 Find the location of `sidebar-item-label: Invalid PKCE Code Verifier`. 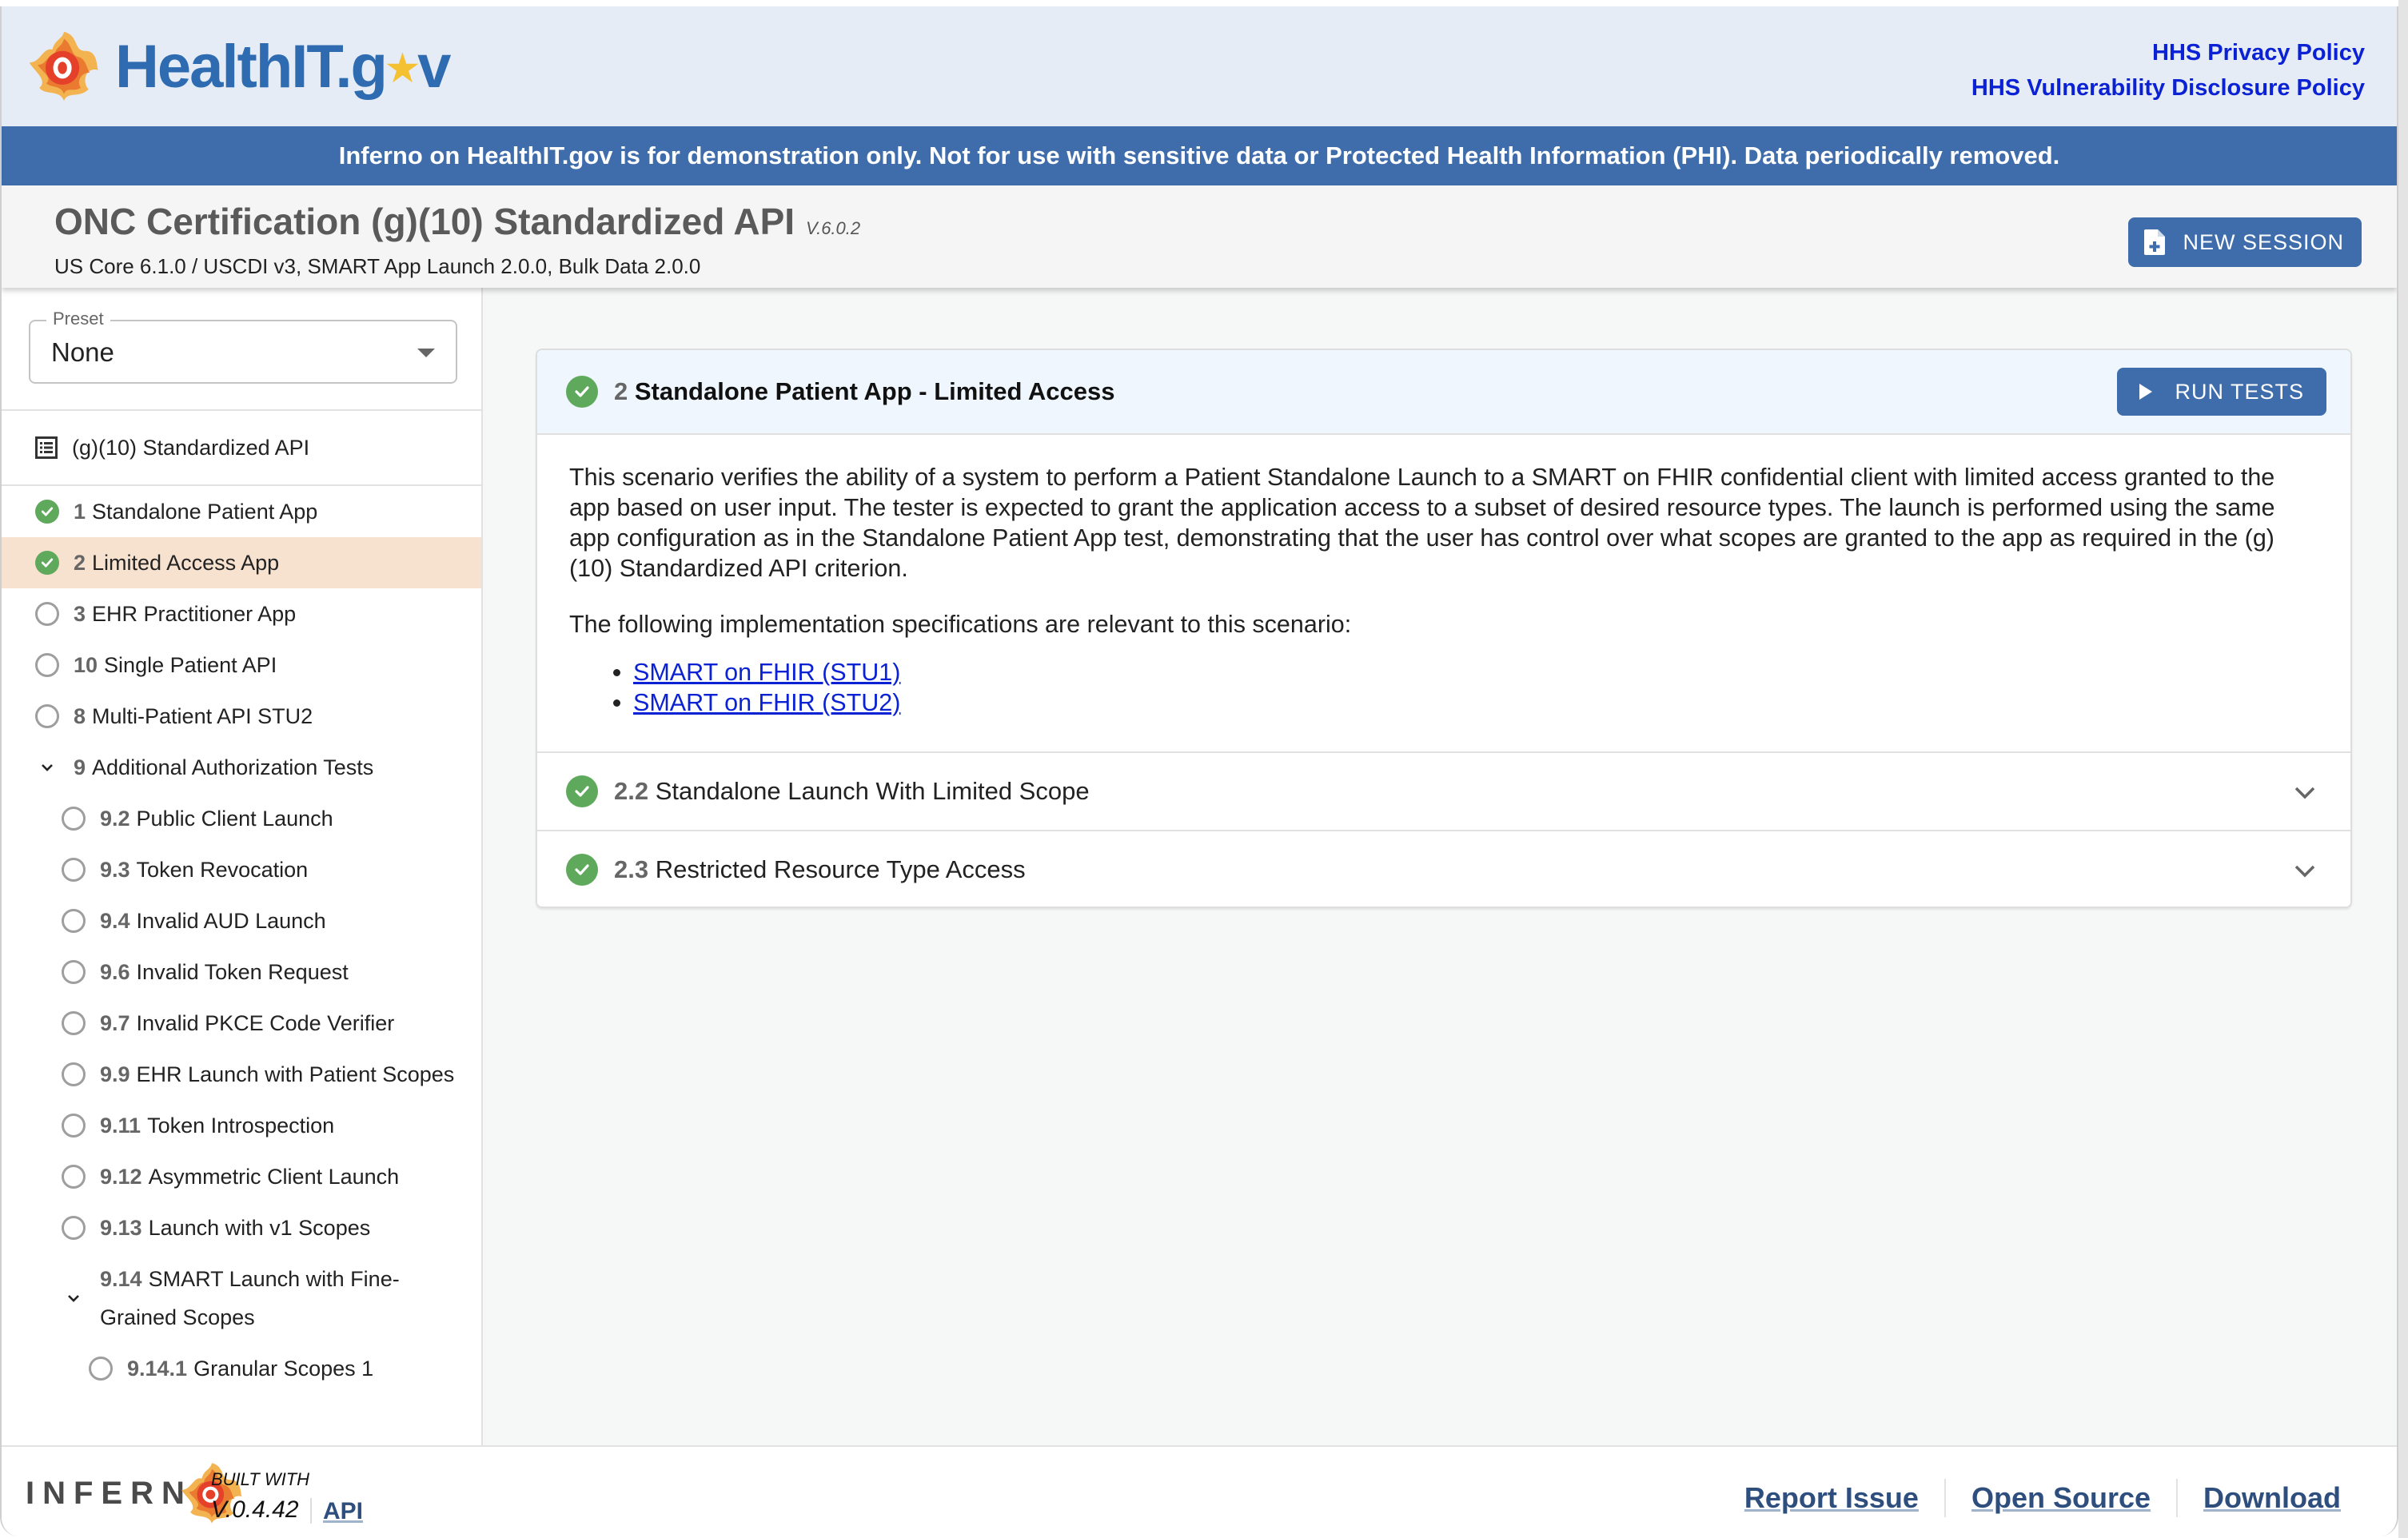

sidebar-item-label: Invalid PKCE Code Verifier is located at coordinates (265, 1023).